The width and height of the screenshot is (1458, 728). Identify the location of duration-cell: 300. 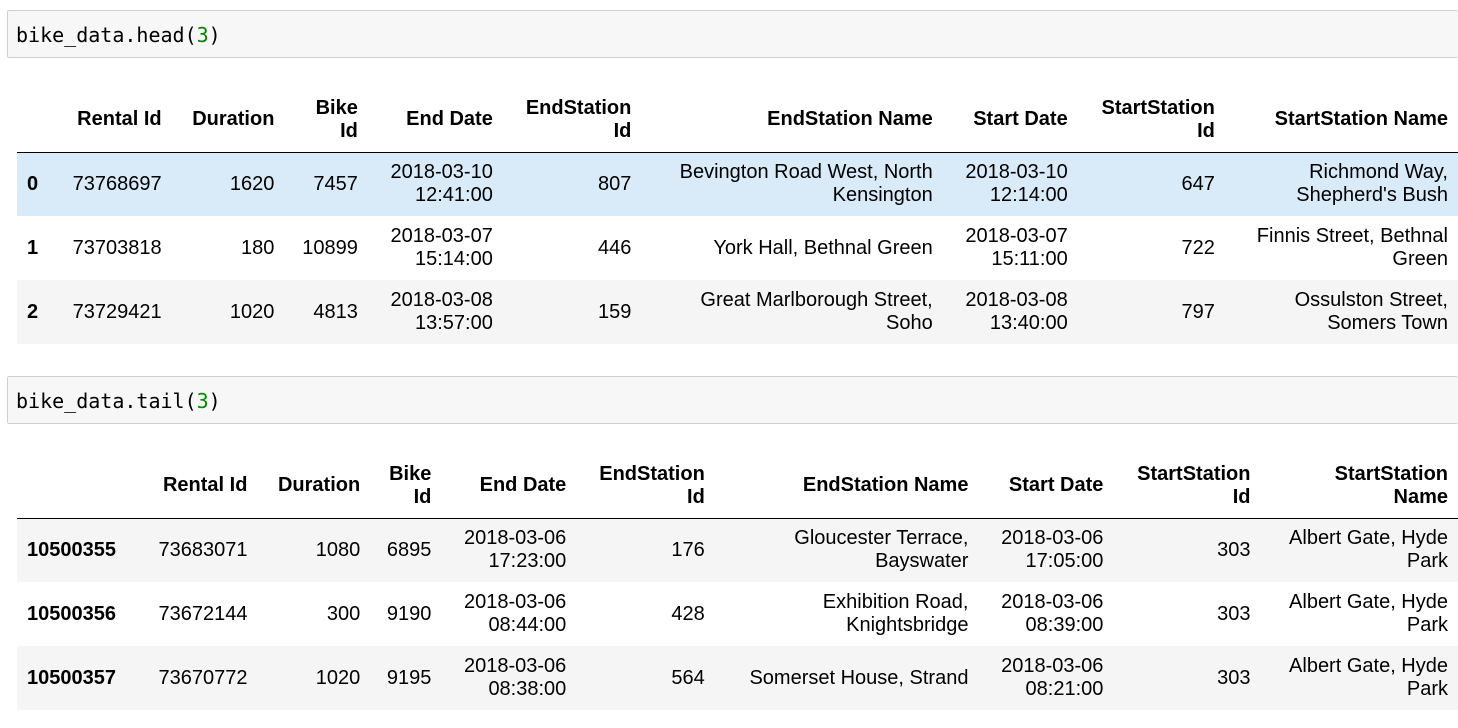
(313, 614).